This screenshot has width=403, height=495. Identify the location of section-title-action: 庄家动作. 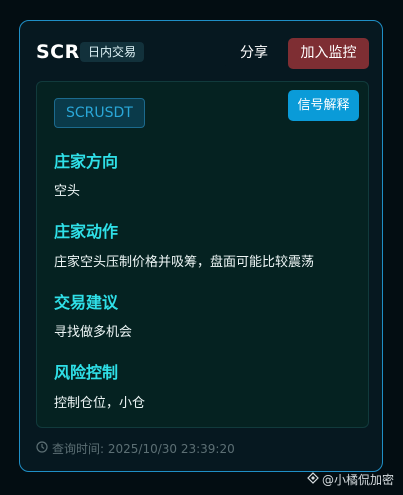
(86, 231).